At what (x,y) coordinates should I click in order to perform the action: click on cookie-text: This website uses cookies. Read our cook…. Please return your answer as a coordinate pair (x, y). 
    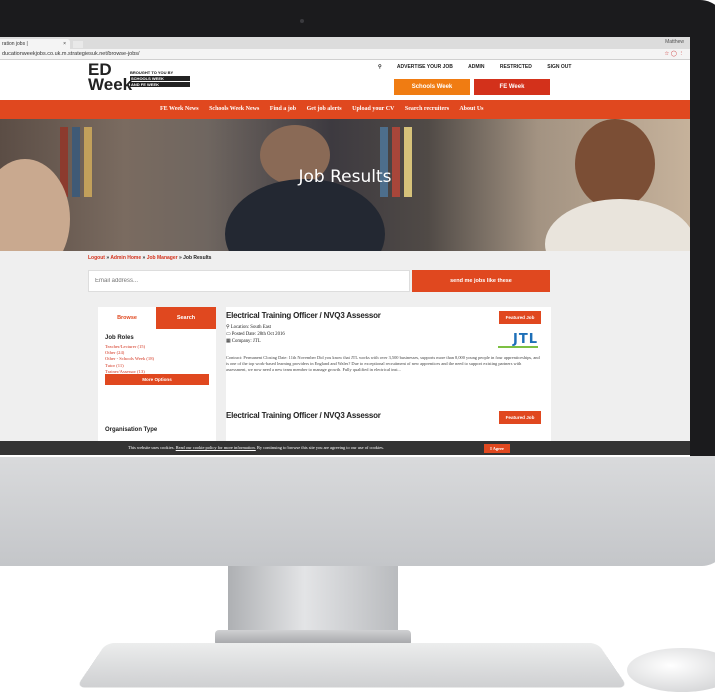
    Looking at the image, I should click on (256, 447).